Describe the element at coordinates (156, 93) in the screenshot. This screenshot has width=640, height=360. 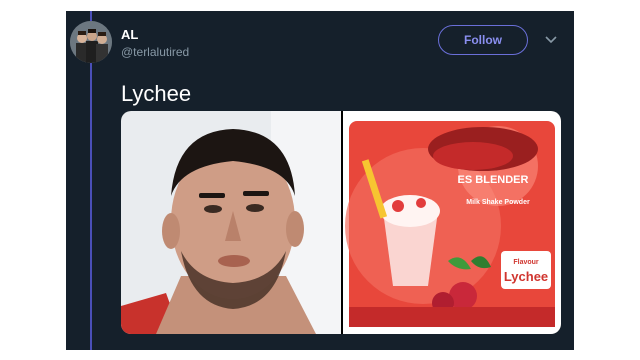
I see `tweet-text: Lychee` at that location.